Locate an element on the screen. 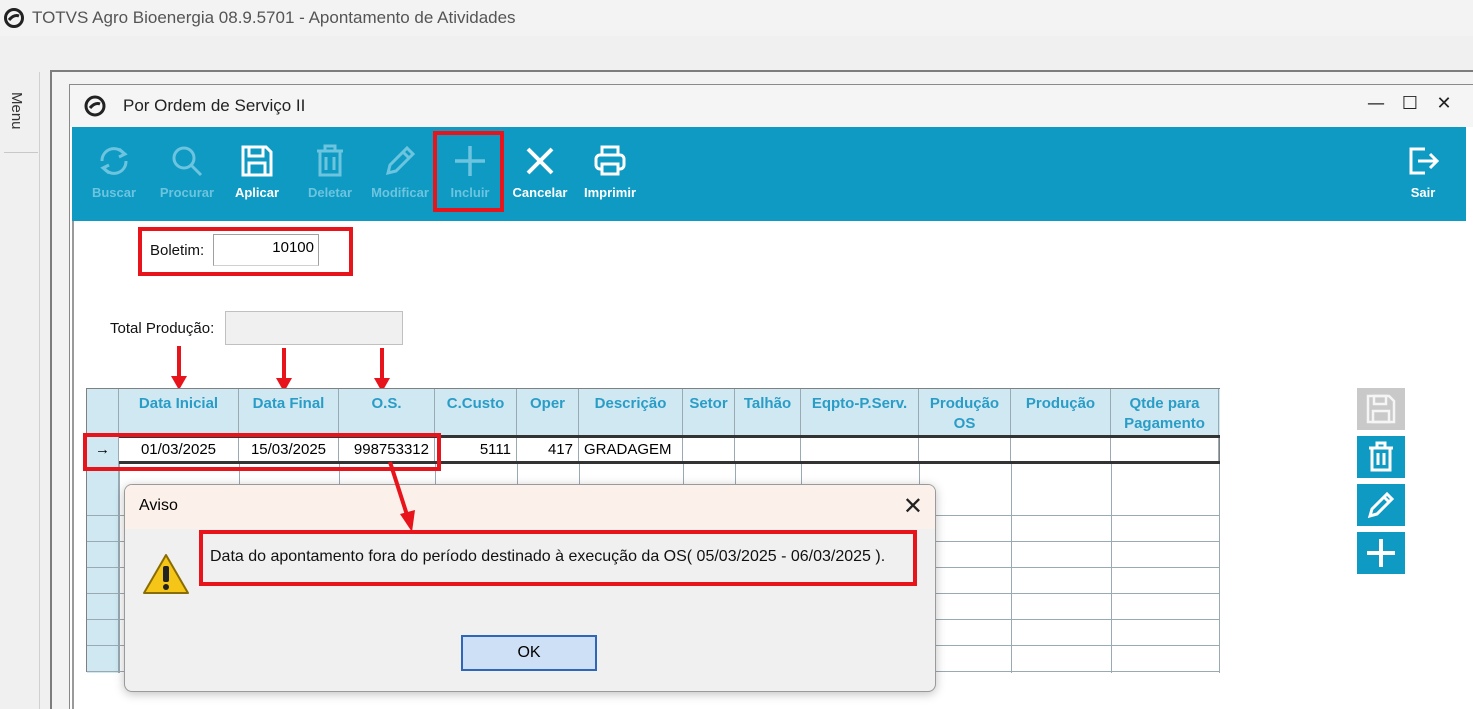 The height and width of the screenshot is (709, 1473). menu-strip is located at coordinates (20, 390).